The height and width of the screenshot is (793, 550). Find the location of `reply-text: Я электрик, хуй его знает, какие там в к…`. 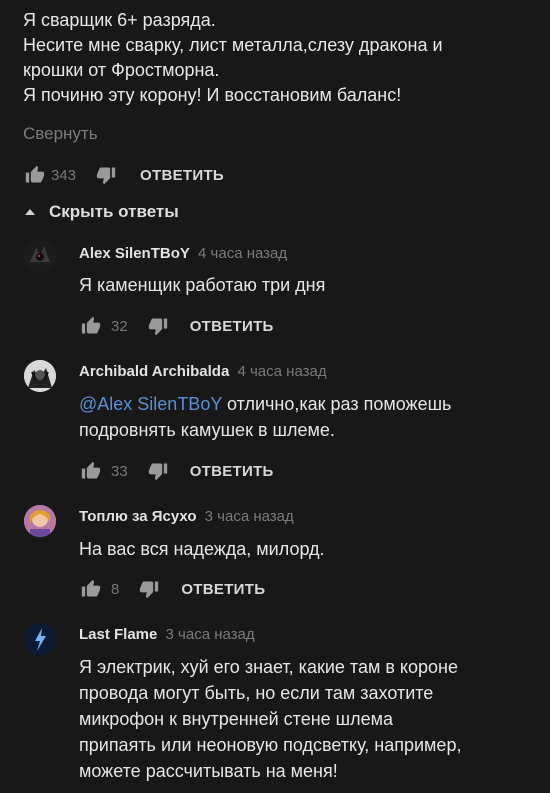

reply-text: Я электрик, хуй его знает, какие там в к… is located at coordinates (270, 719).